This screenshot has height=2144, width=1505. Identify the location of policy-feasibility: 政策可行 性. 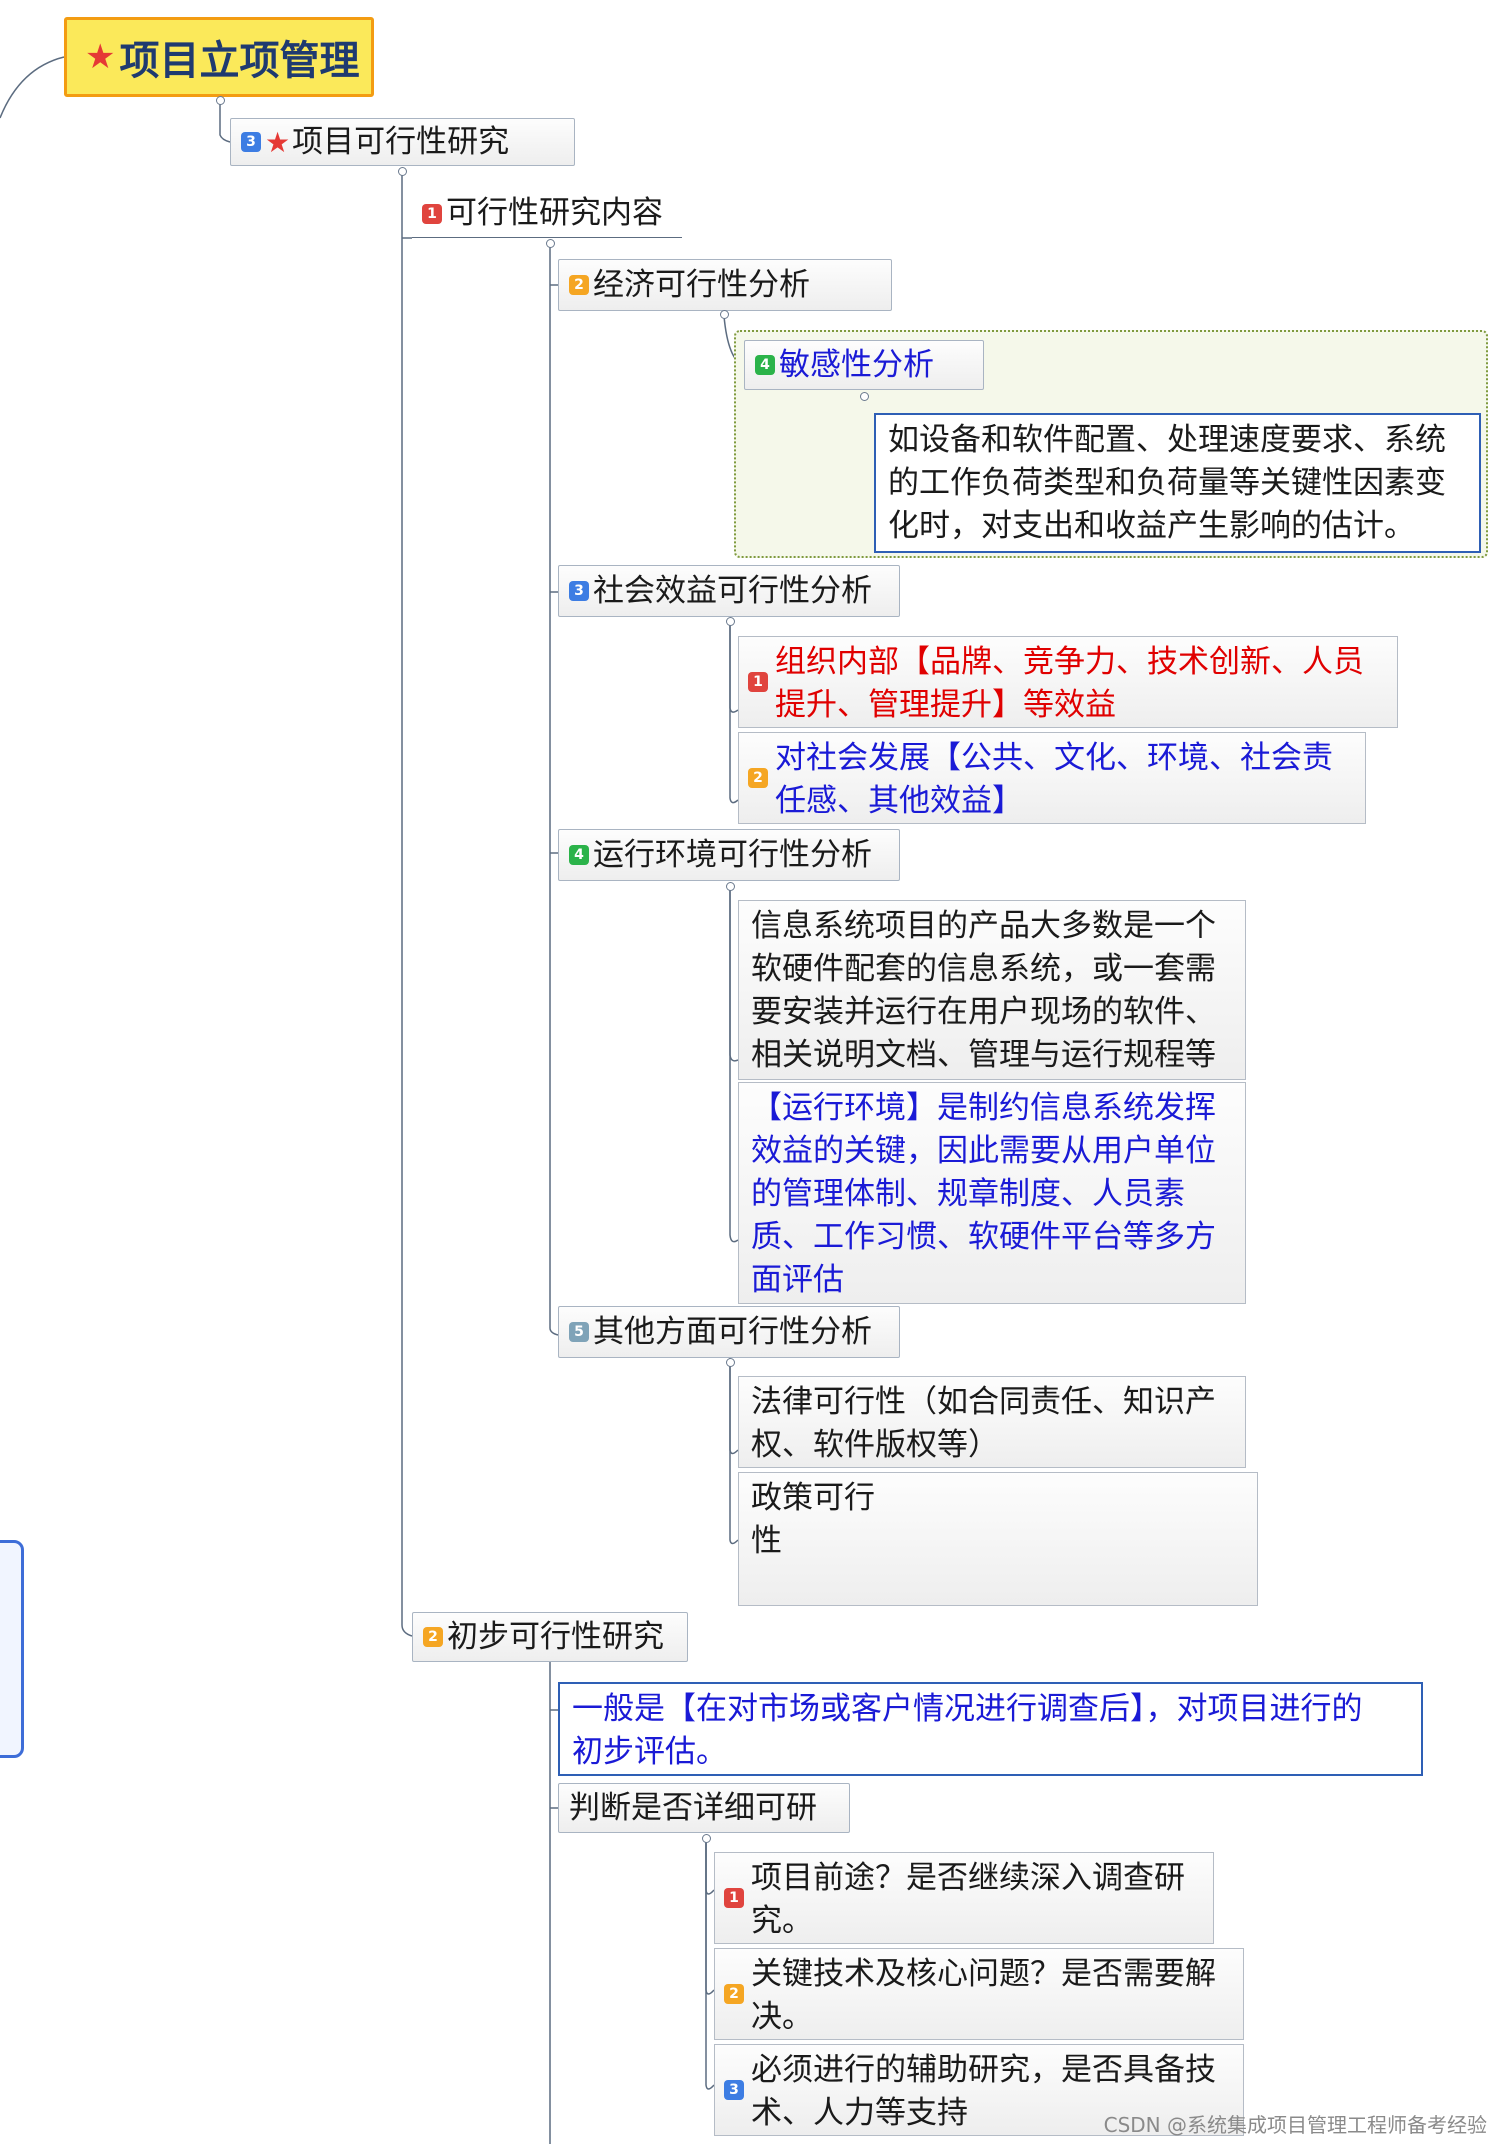
(998, 1539).